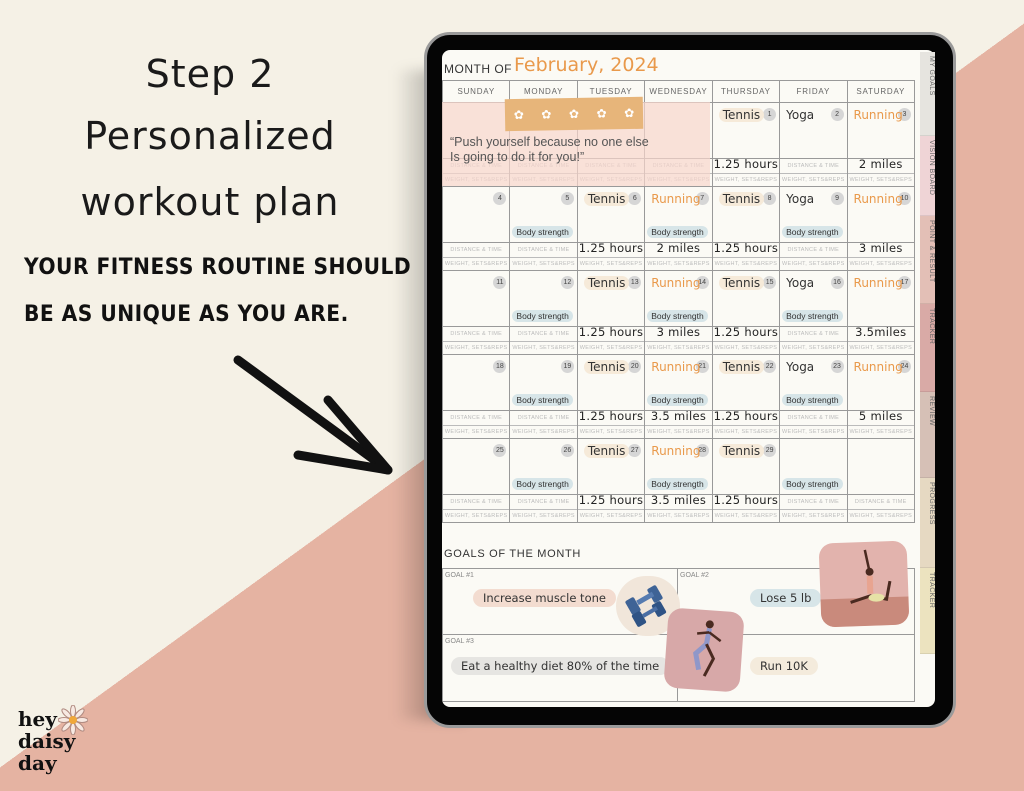 The image size is (1024, 791). I want to click on day-cell: 20 Tennis, so click(611, 382).